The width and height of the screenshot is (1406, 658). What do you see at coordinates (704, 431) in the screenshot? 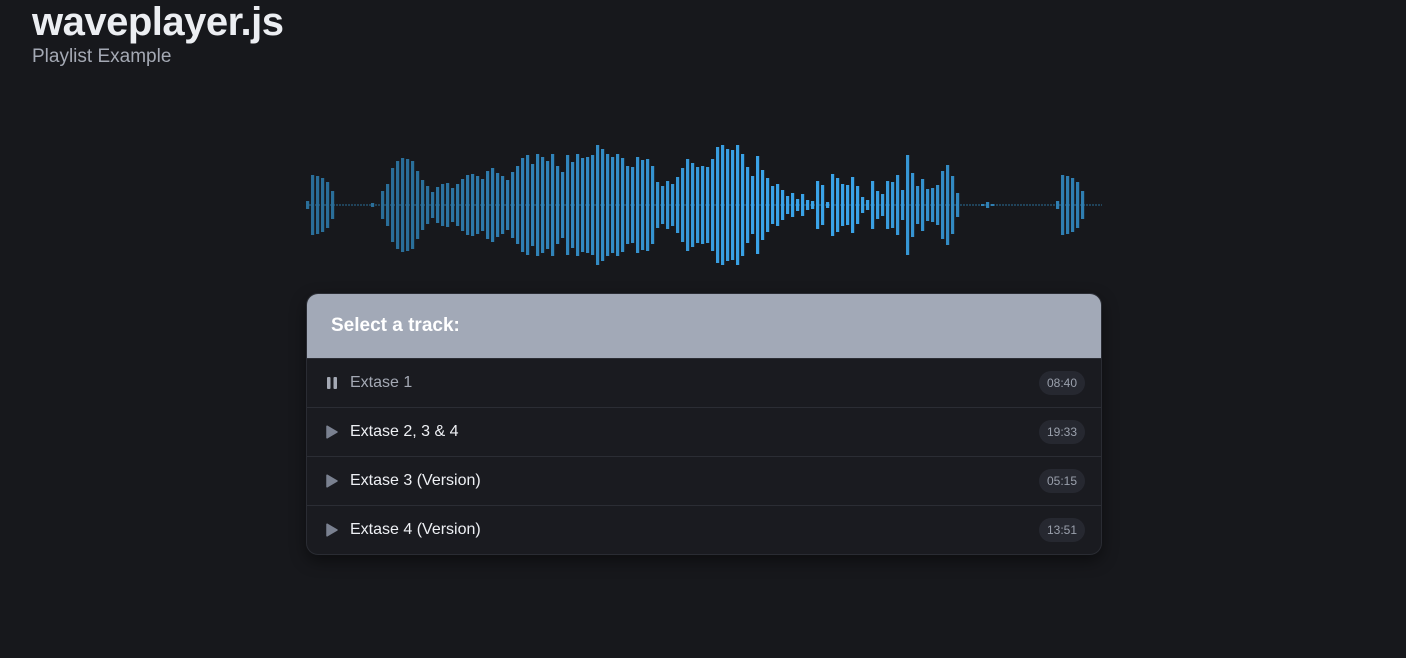
I see `track-row-2: Extase 2, 3 & 4 19:33` at bounding box center [704, 431].